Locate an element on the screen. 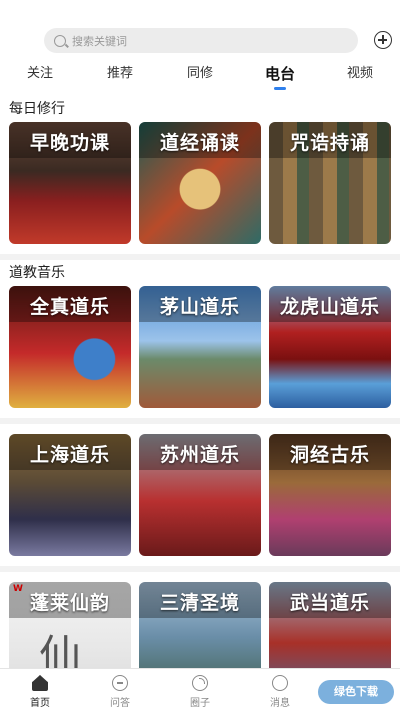 The height and width of the screenshot is (711, 400). card-grid: W 仙 蓬莱仙韵 三清圣境 武当道乐 is located at coordinates (200, 625).